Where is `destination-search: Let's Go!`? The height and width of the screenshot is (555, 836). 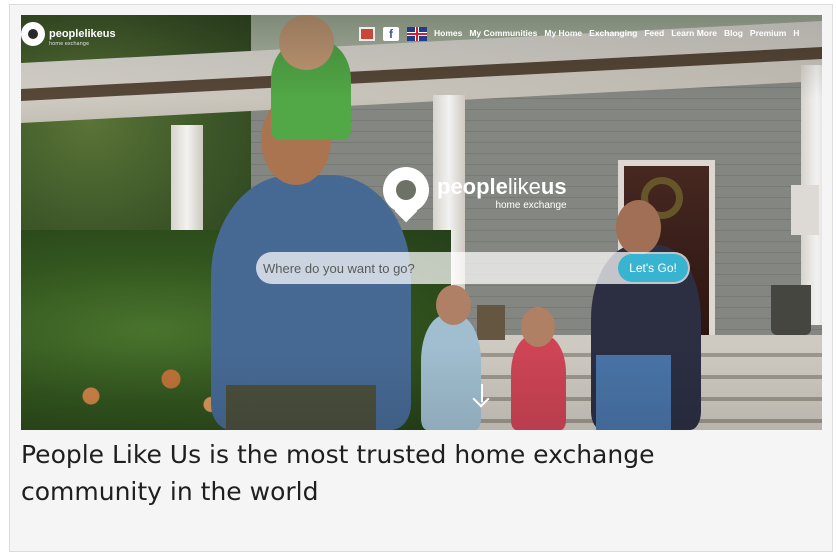 destination-search: Let's Go! is located at coordinates (473, 268).